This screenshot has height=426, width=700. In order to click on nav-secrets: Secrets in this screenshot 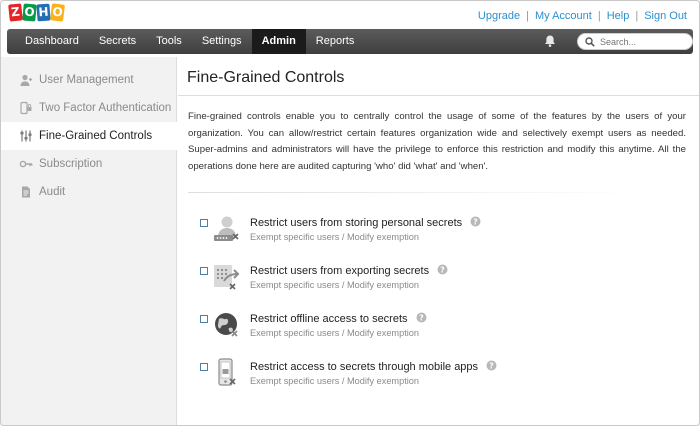, I will do `click(117, 41)`.